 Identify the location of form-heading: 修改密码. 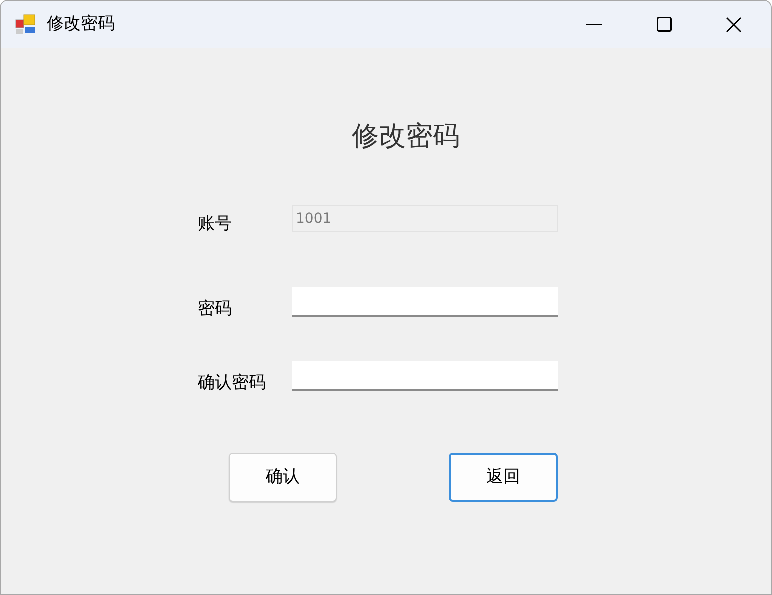
(406, 137).